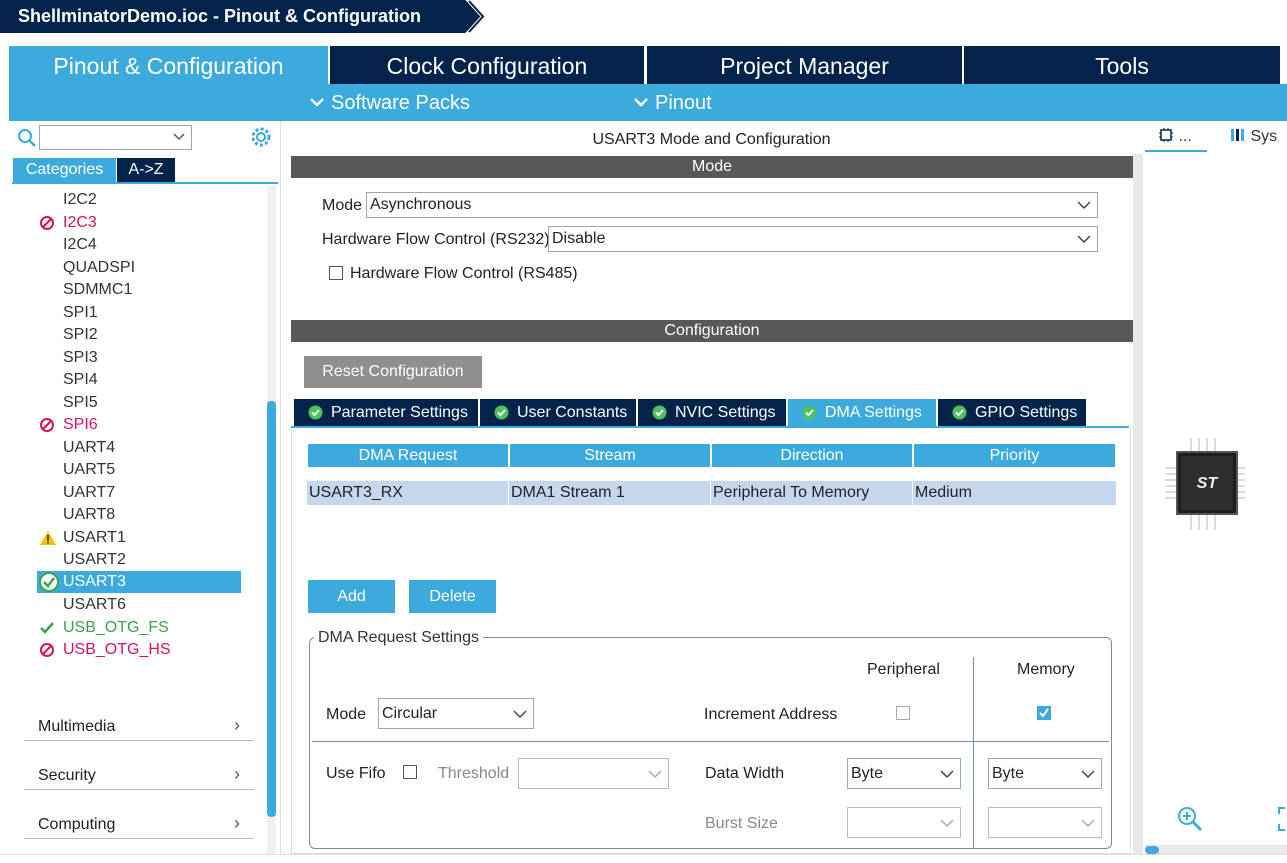  What do you see at coordinates (1012, 412) in the screenshot?
I see `tab-gpio-settings: GPIO Settings` at bounding box center [1012, 412].